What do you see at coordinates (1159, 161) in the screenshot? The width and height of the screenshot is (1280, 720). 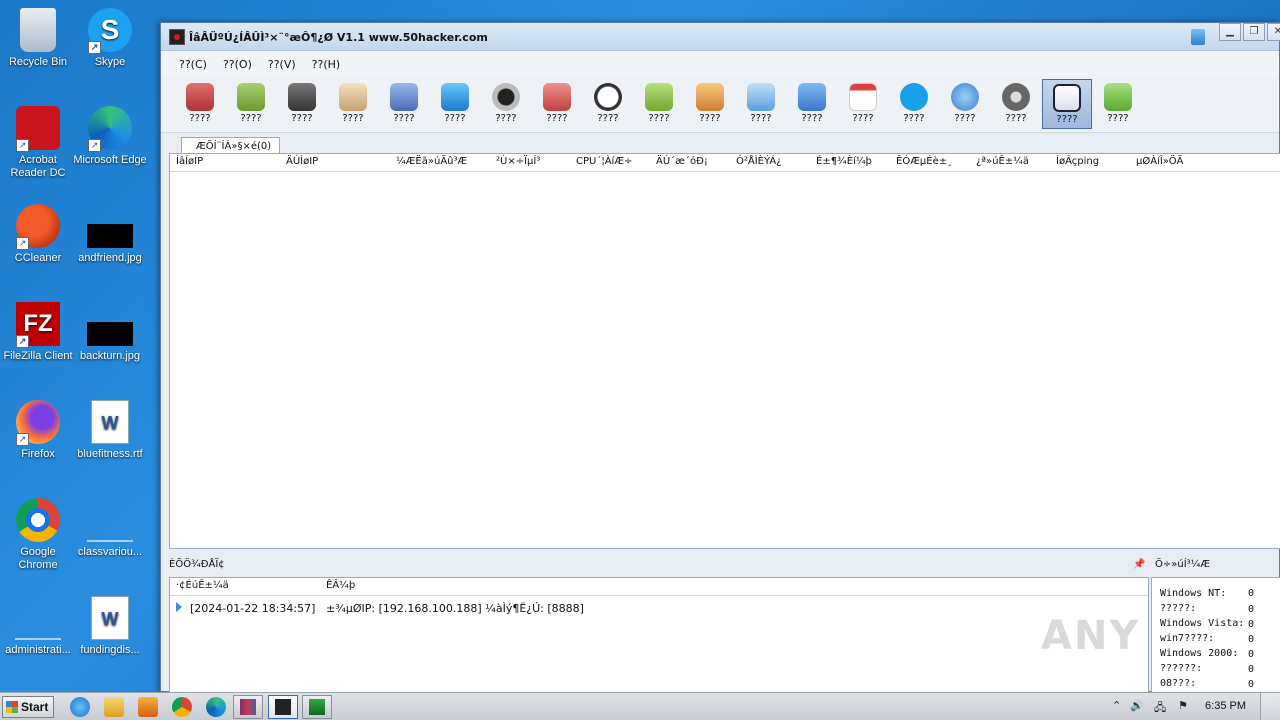 I see `column-header: µØÀíÎ»ÖÃ` at bounding box center [1159, 161].